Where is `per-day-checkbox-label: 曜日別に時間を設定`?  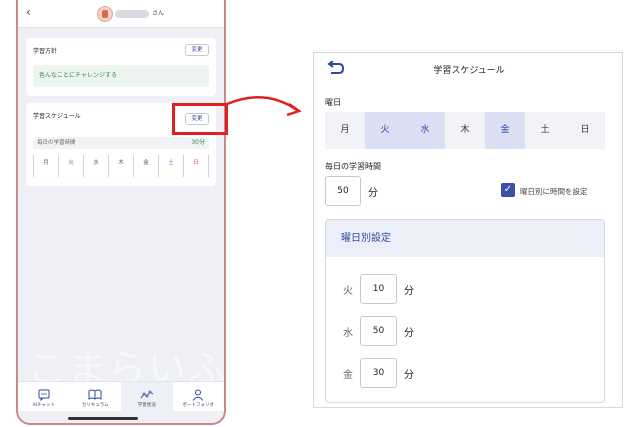
per-day-checkbox-label: 曜日別に時間を設定 is located at coordinates (554, 191).